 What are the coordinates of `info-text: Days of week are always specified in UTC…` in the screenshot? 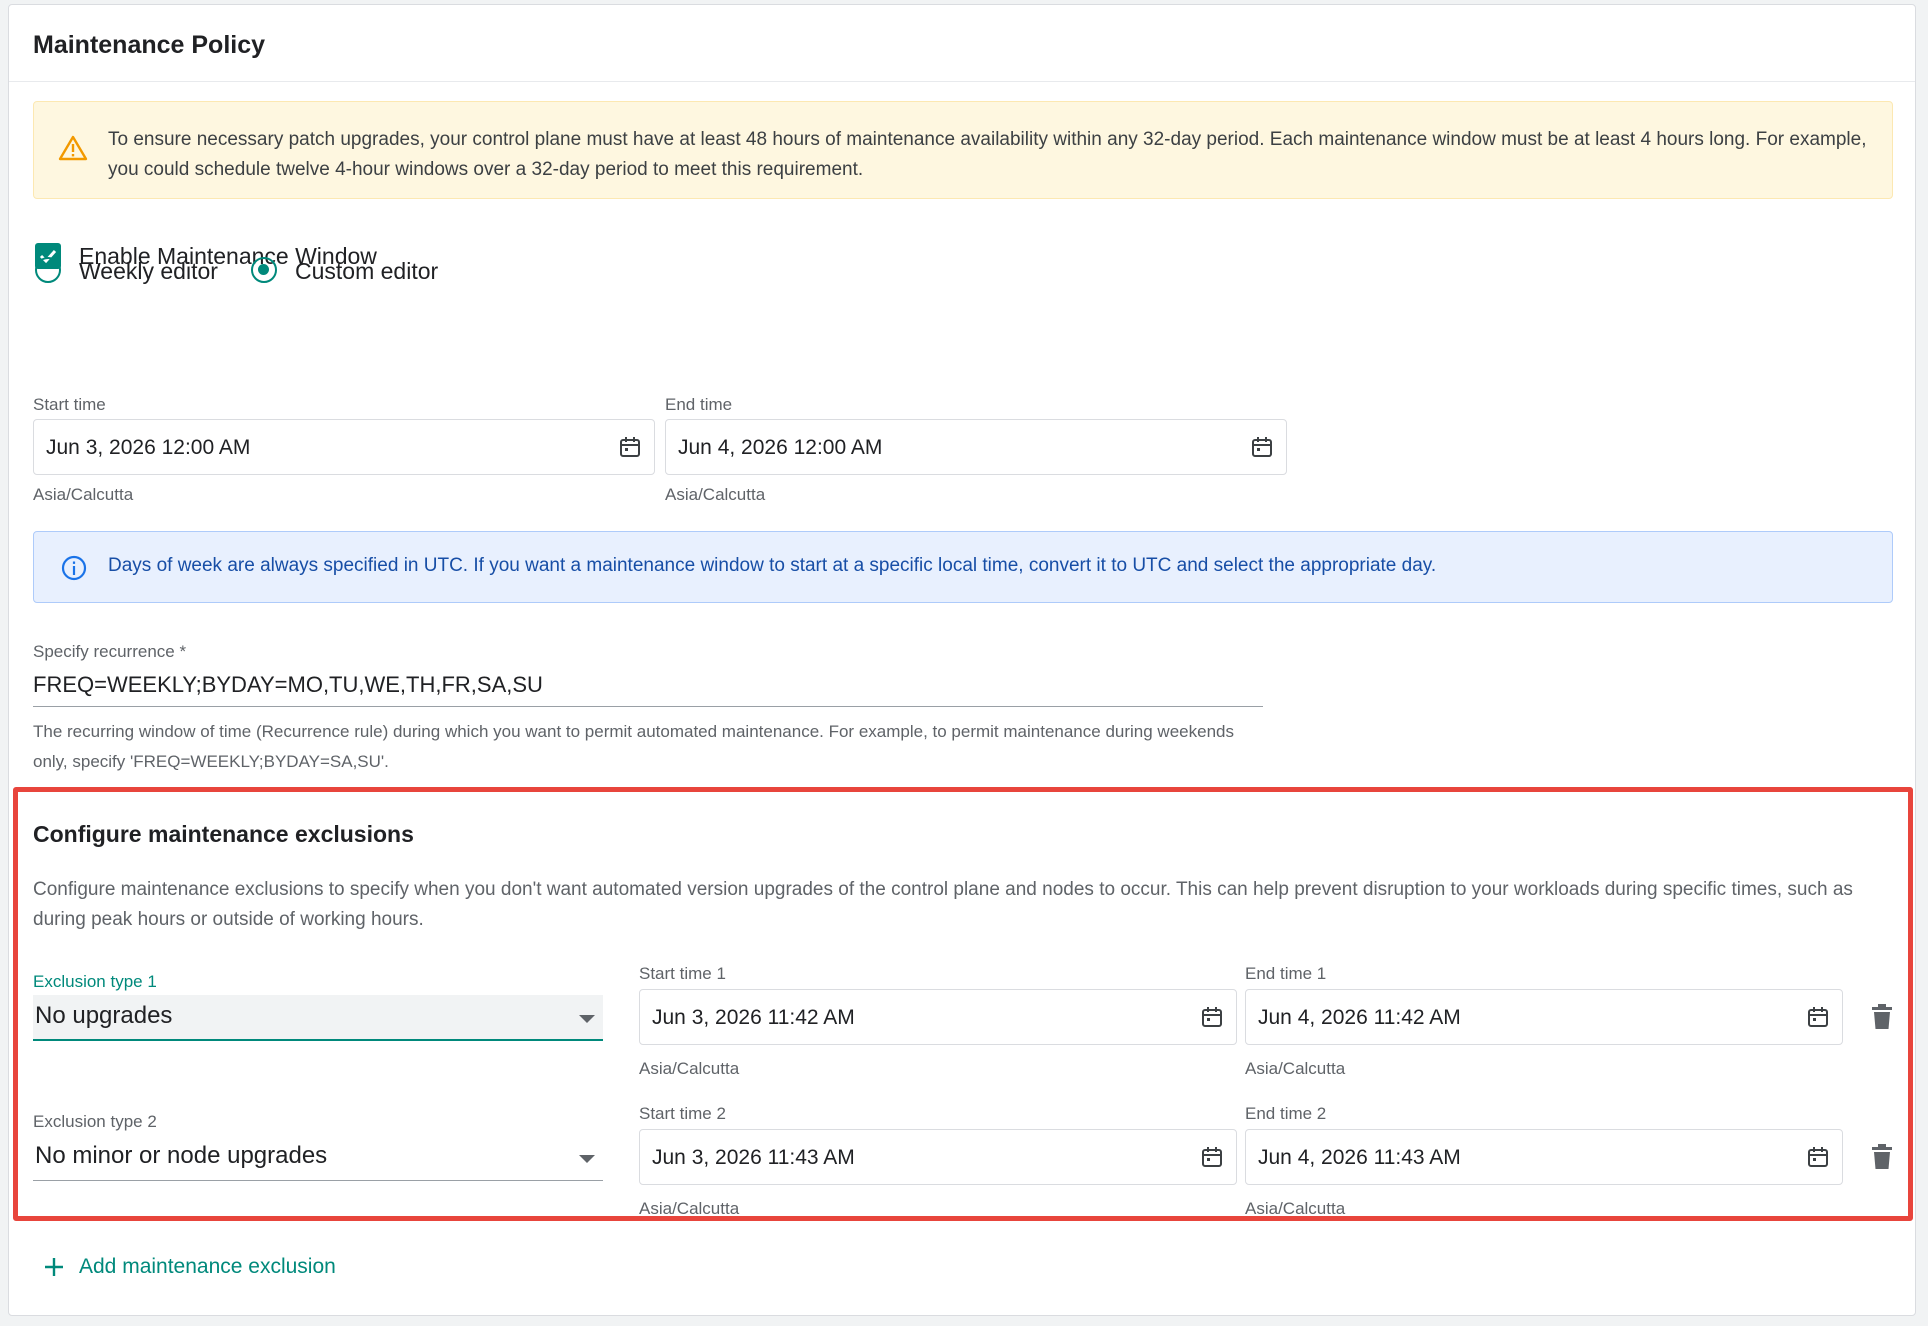 It's located at (772, 565).